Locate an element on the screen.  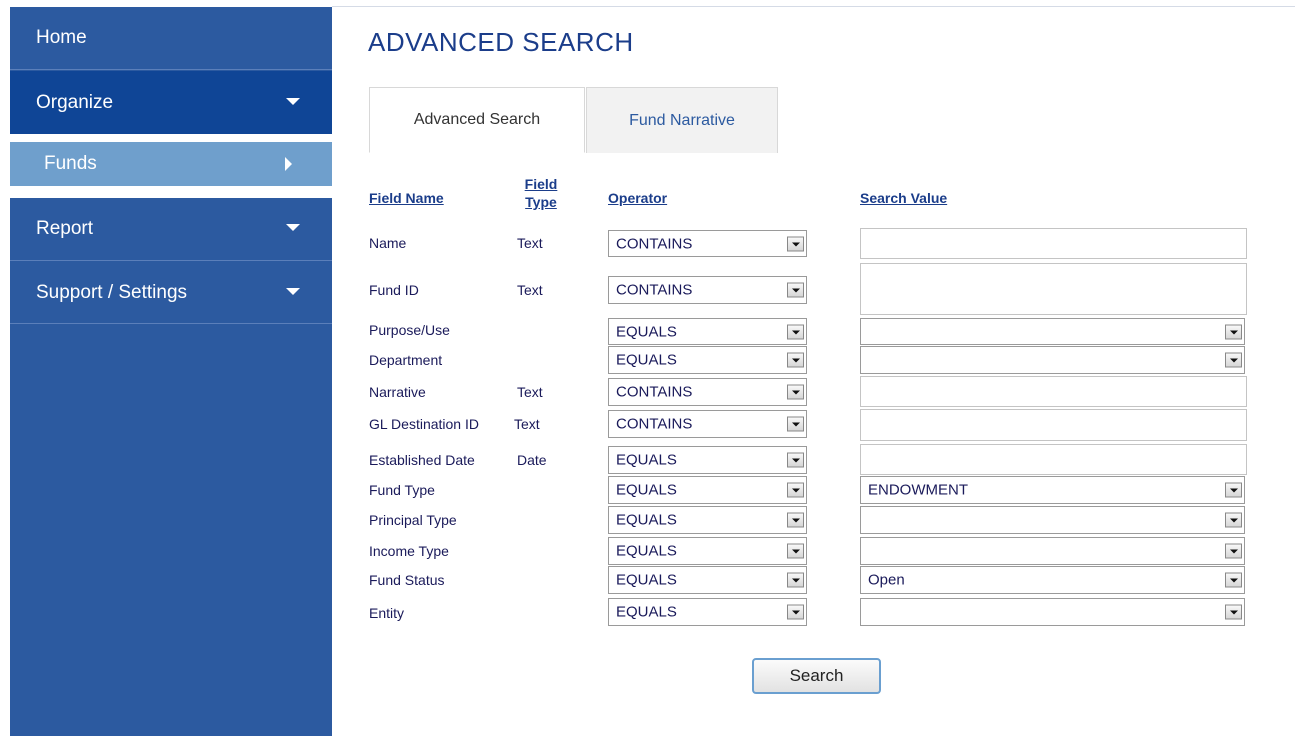
nav-report-label: Report is located at coordinates (65, 228).